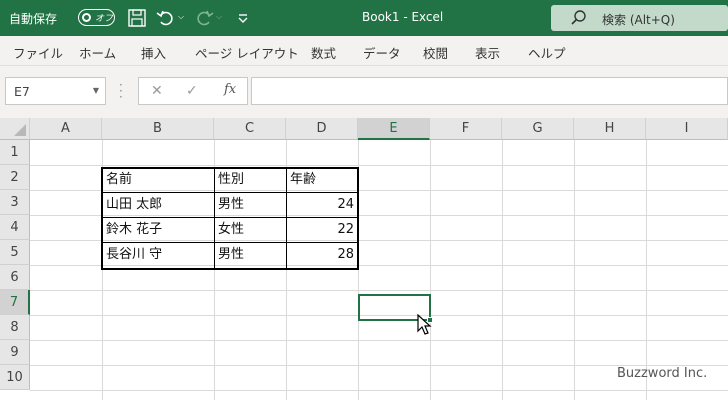 This screenshot has height=400, width=728. I want to click on column-header-b: B, so click(158, 129).